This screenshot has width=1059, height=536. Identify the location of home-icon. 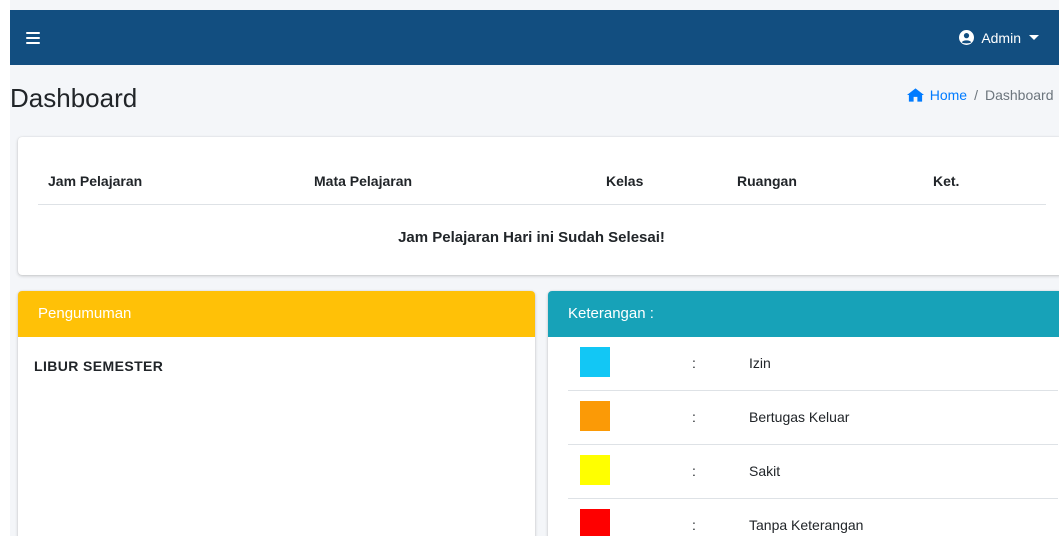
(915, 95).